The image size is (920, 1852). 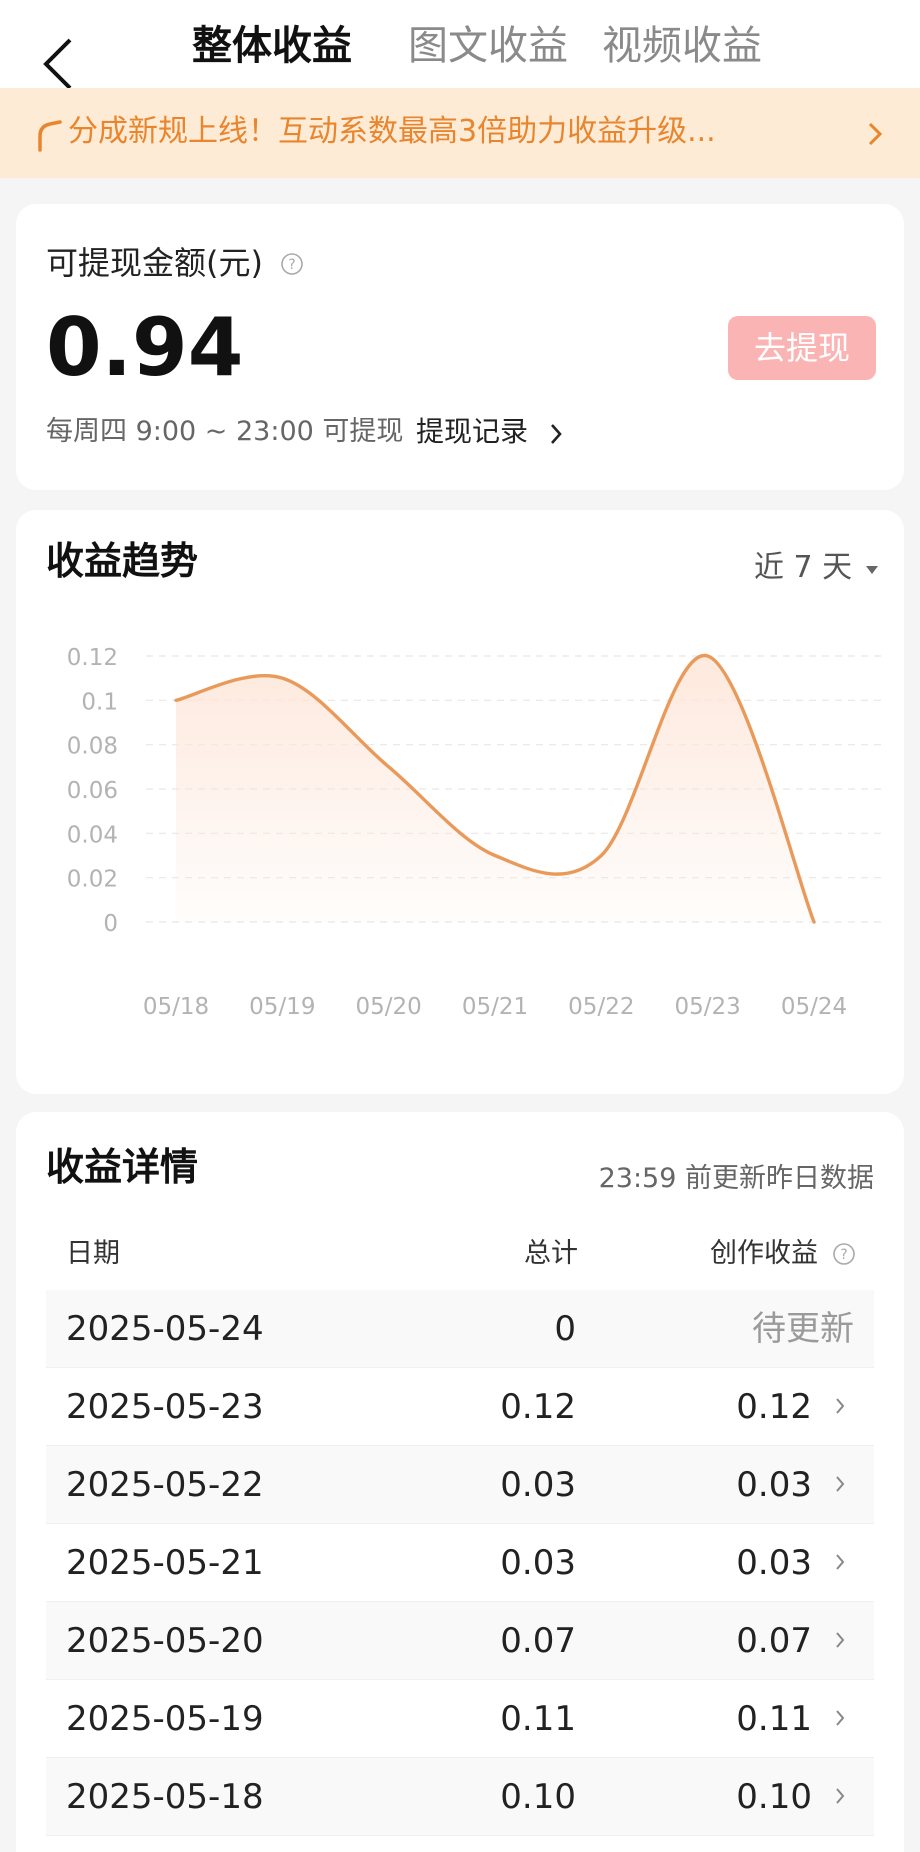 I want to click on top-bar: 整体收益 图文收益 视频收益, so click(x=460, y=45).